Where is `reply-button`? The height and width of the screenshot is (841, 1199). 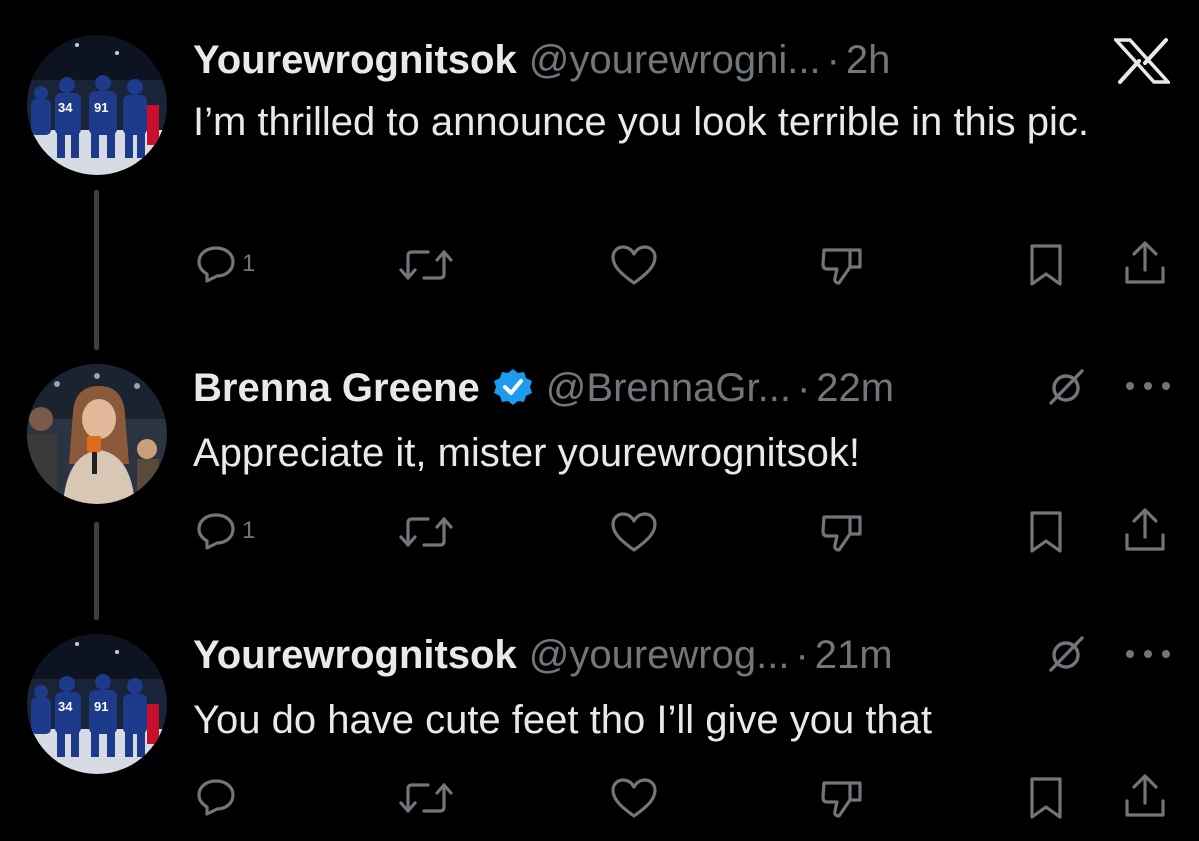 reply-button is located at coordinates (219, 797).